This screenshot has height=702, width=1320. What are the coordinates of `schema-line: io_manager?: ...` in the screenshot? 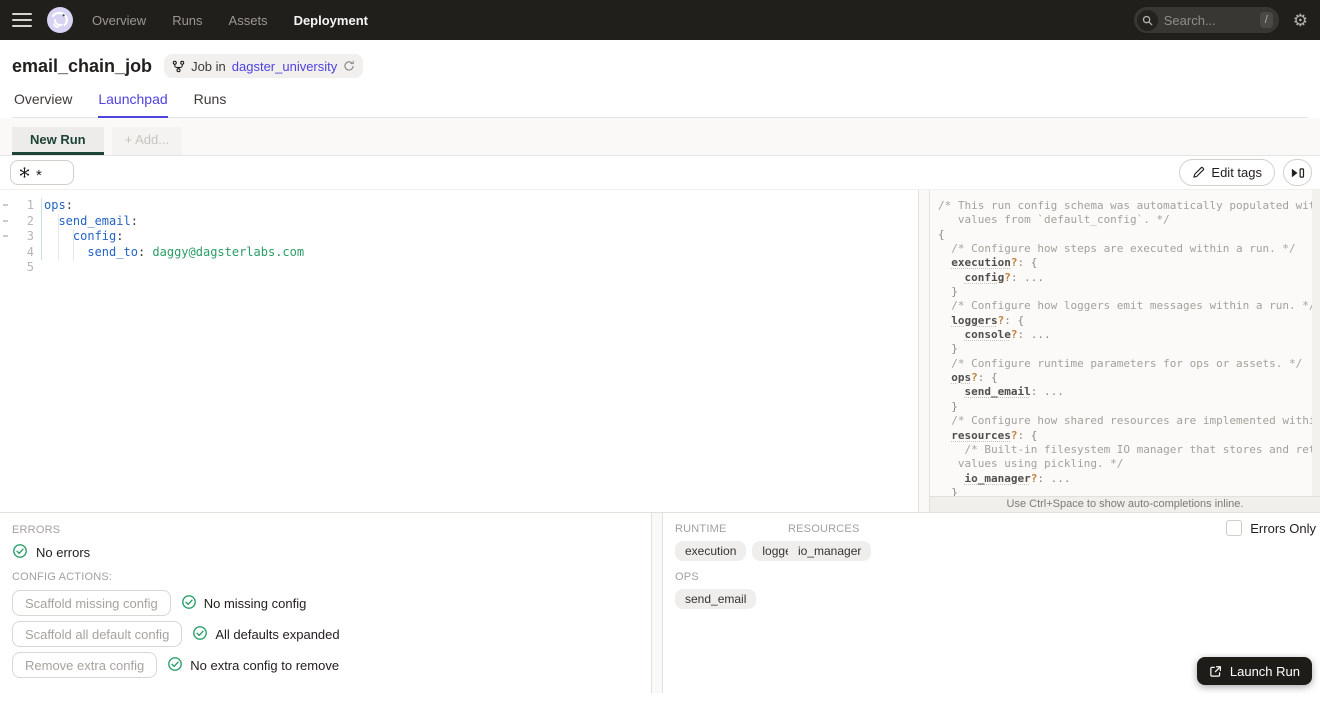 It's located at (1017, 478).